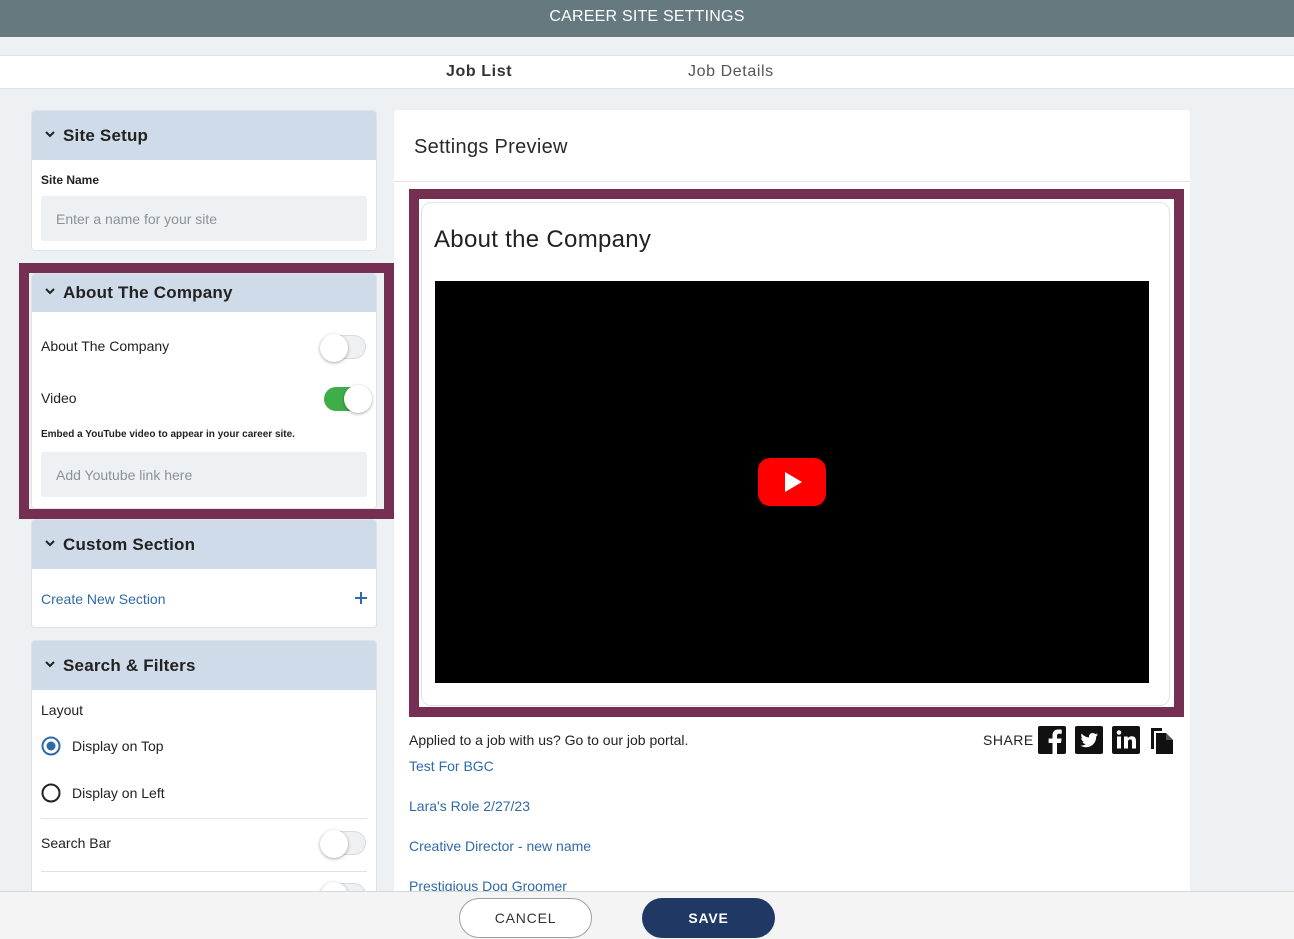 Image resolution: width=1294 pixels, height=939 pixels. What do you see at coordinates (543, 239) in the screenshot?
I see `company-section-title: About the Company` at bounding box center [543, 239].